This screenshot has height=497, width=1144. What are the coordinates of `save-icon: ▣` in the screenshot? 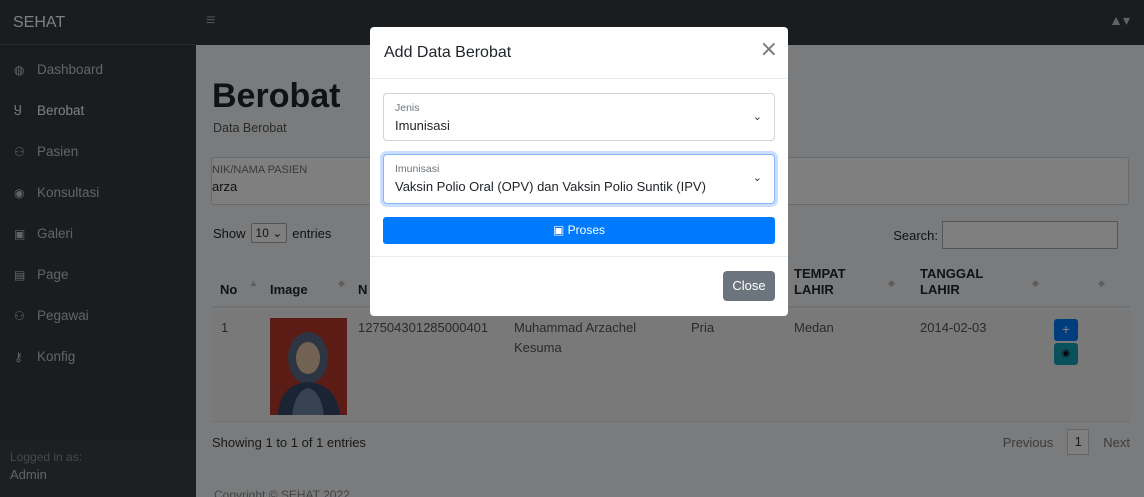 It's located at (558, 230).